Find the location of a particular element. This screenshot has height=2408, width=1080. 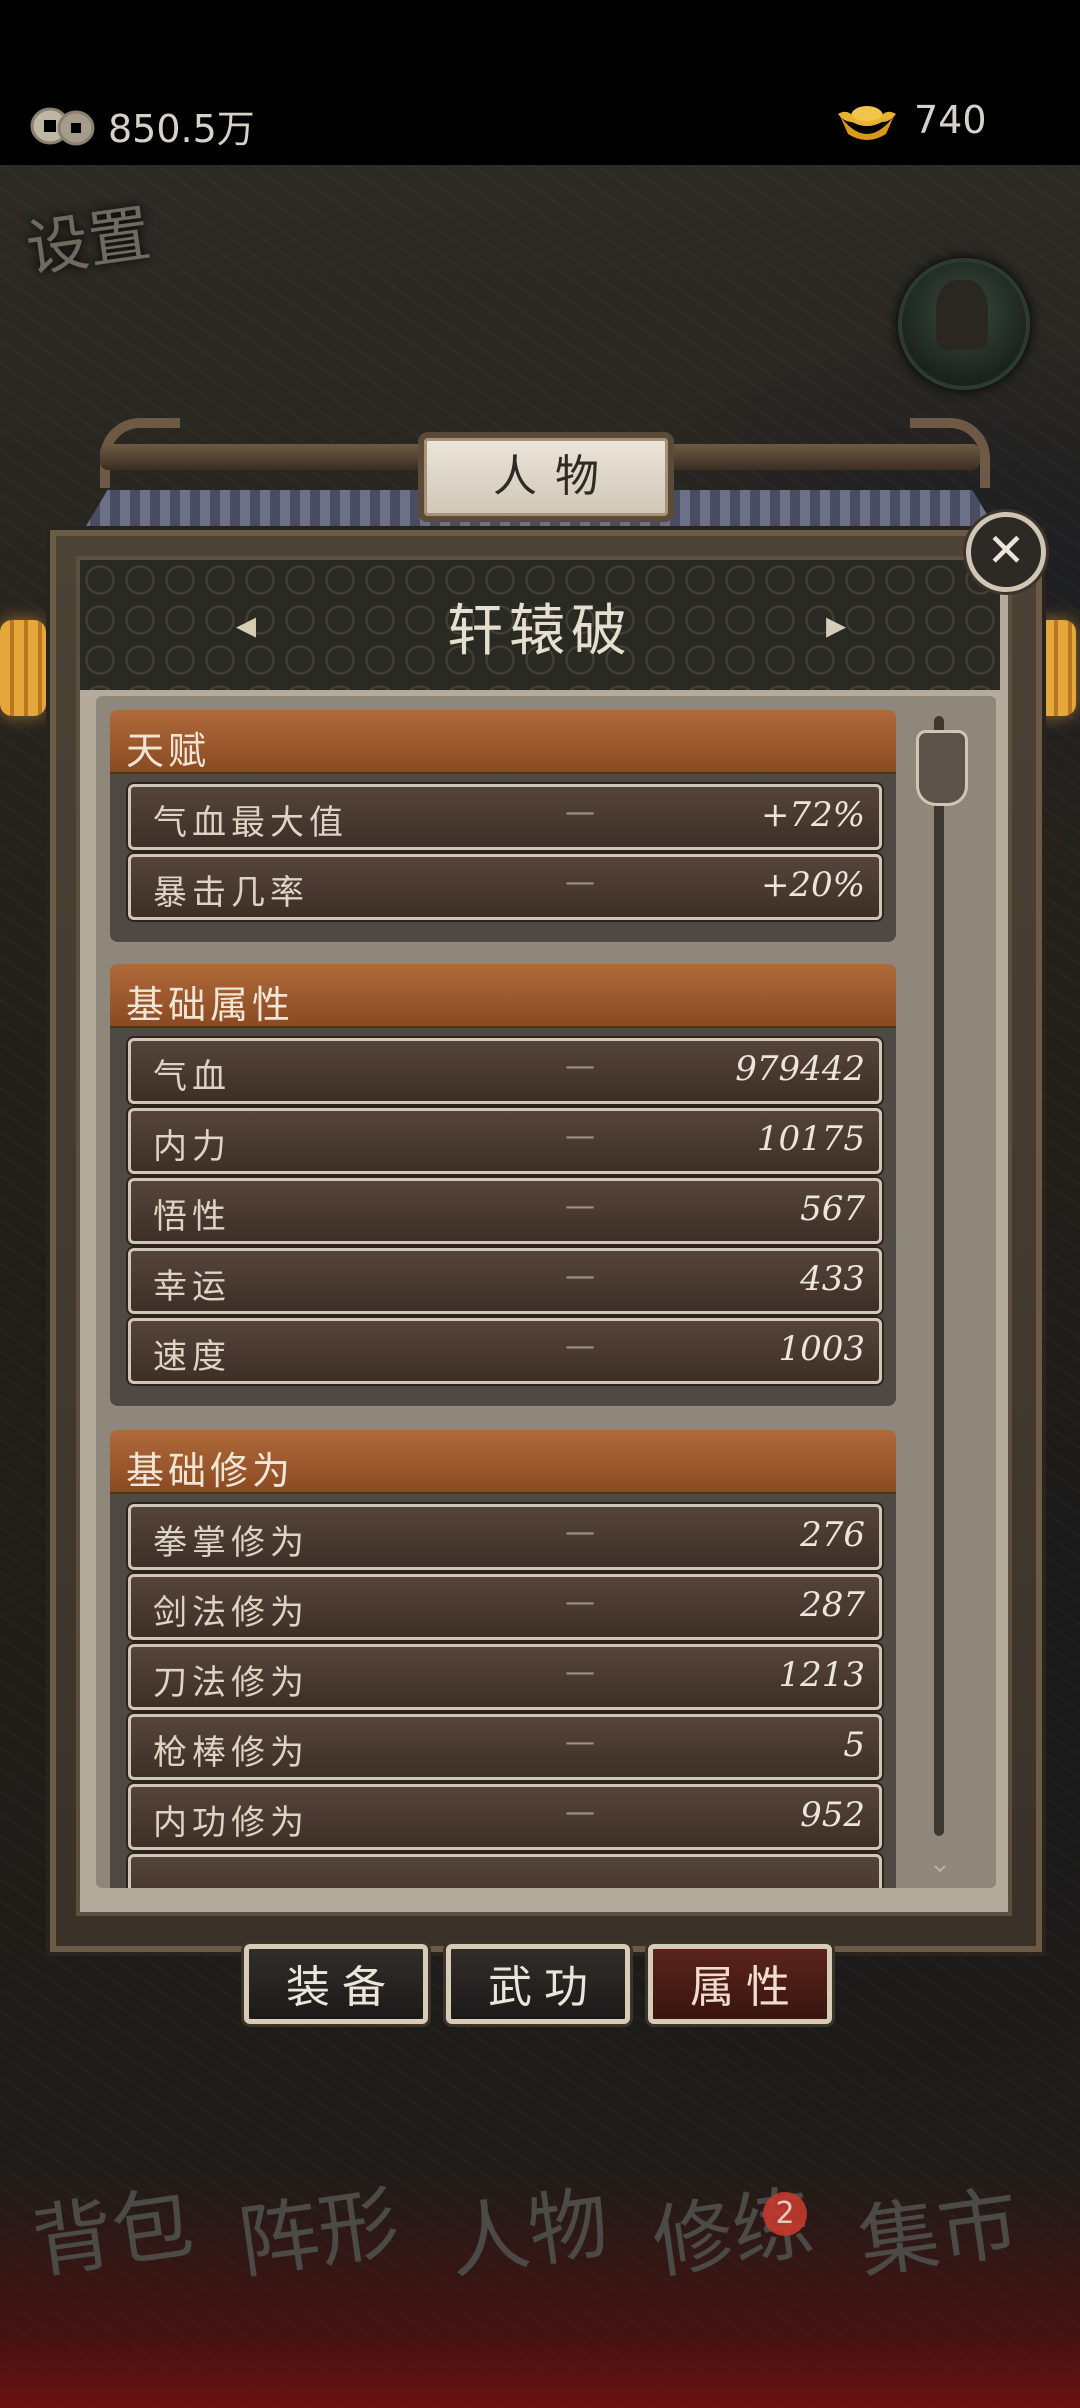

stat-label: 暴击几率 is located at coordinates (231, 893).